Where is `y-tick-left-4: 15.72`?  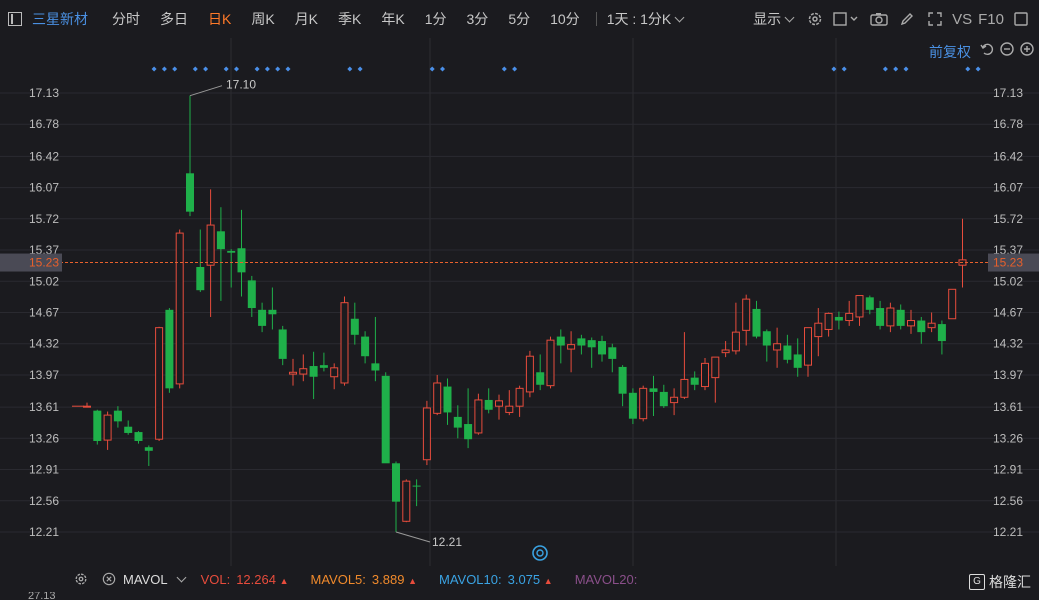
y-tick-left-4: 15.72 is located at coordinates (44, 219).